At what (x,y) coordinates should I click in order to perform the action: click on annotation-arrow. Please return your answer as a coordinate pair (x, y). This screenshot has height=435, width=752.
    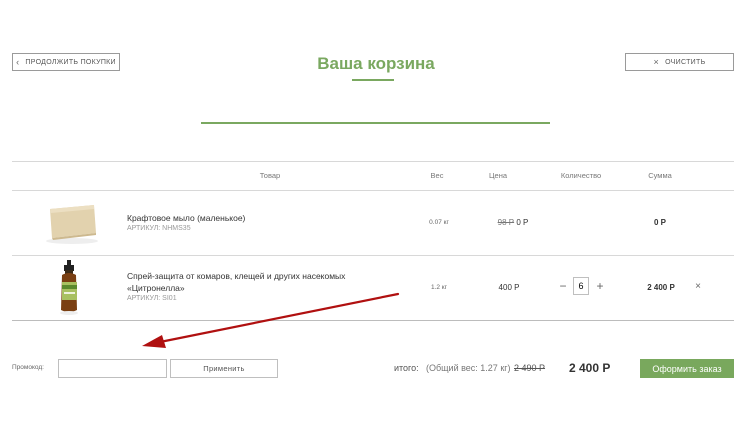
    Looking at the image, I should click on (271, 320).